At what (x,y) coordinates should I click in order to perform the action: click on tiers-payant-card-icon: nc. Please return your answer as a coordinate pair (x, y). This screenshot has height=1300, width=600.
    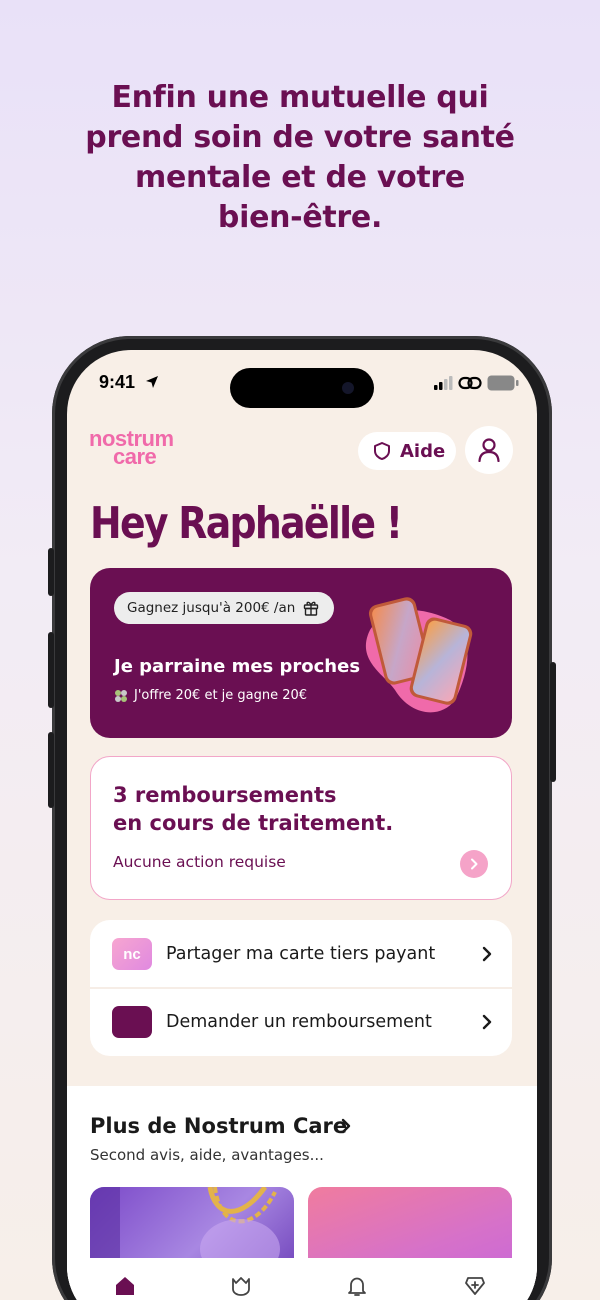
    Looking at the image, I should click on (132, 954).